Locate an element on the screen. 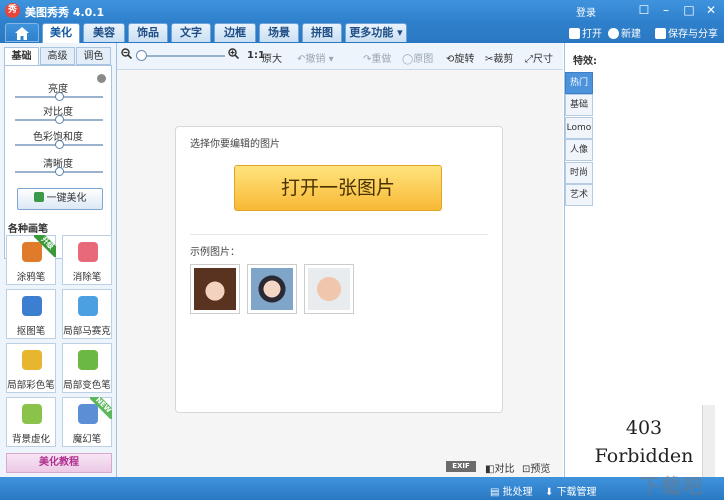 Image resolution: width=724 pixels, height=500 pixels. subtab-basic: 基础 is located at coordinates (21, 56).